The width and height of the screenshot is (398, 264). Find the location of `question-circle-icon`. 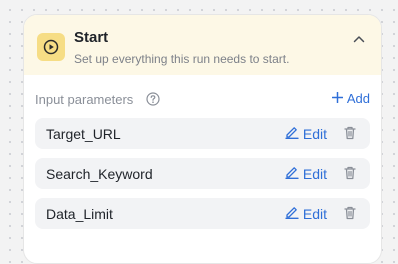

question-circle-icon is located at coordinates (153, 99).